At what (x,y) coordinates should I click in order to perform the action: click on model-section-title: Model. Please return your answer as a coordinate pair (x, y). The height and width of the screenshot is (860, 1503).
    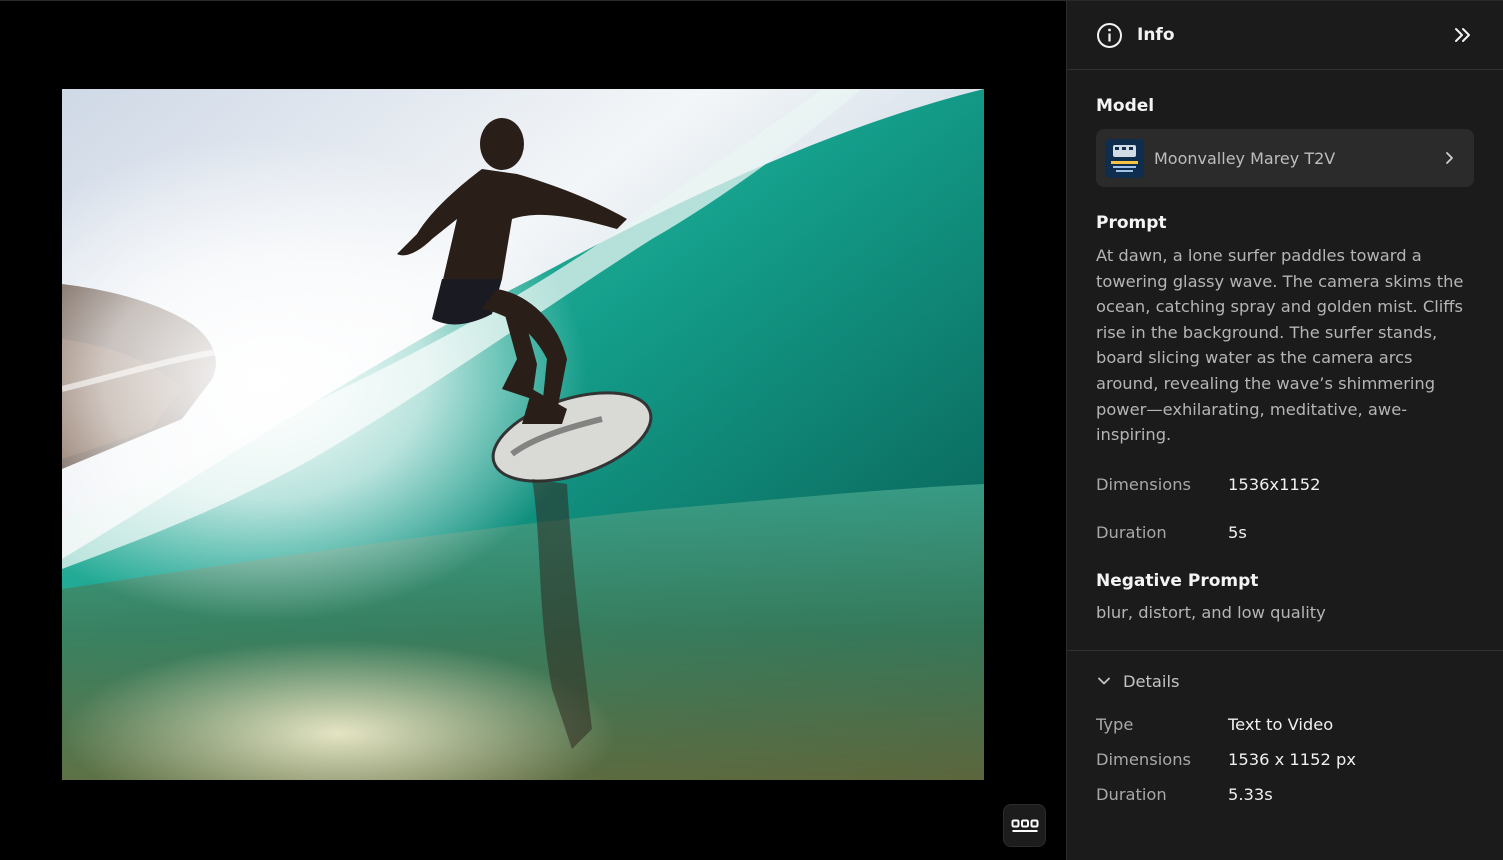
    Looking at the image, I should click on (1125, 106).